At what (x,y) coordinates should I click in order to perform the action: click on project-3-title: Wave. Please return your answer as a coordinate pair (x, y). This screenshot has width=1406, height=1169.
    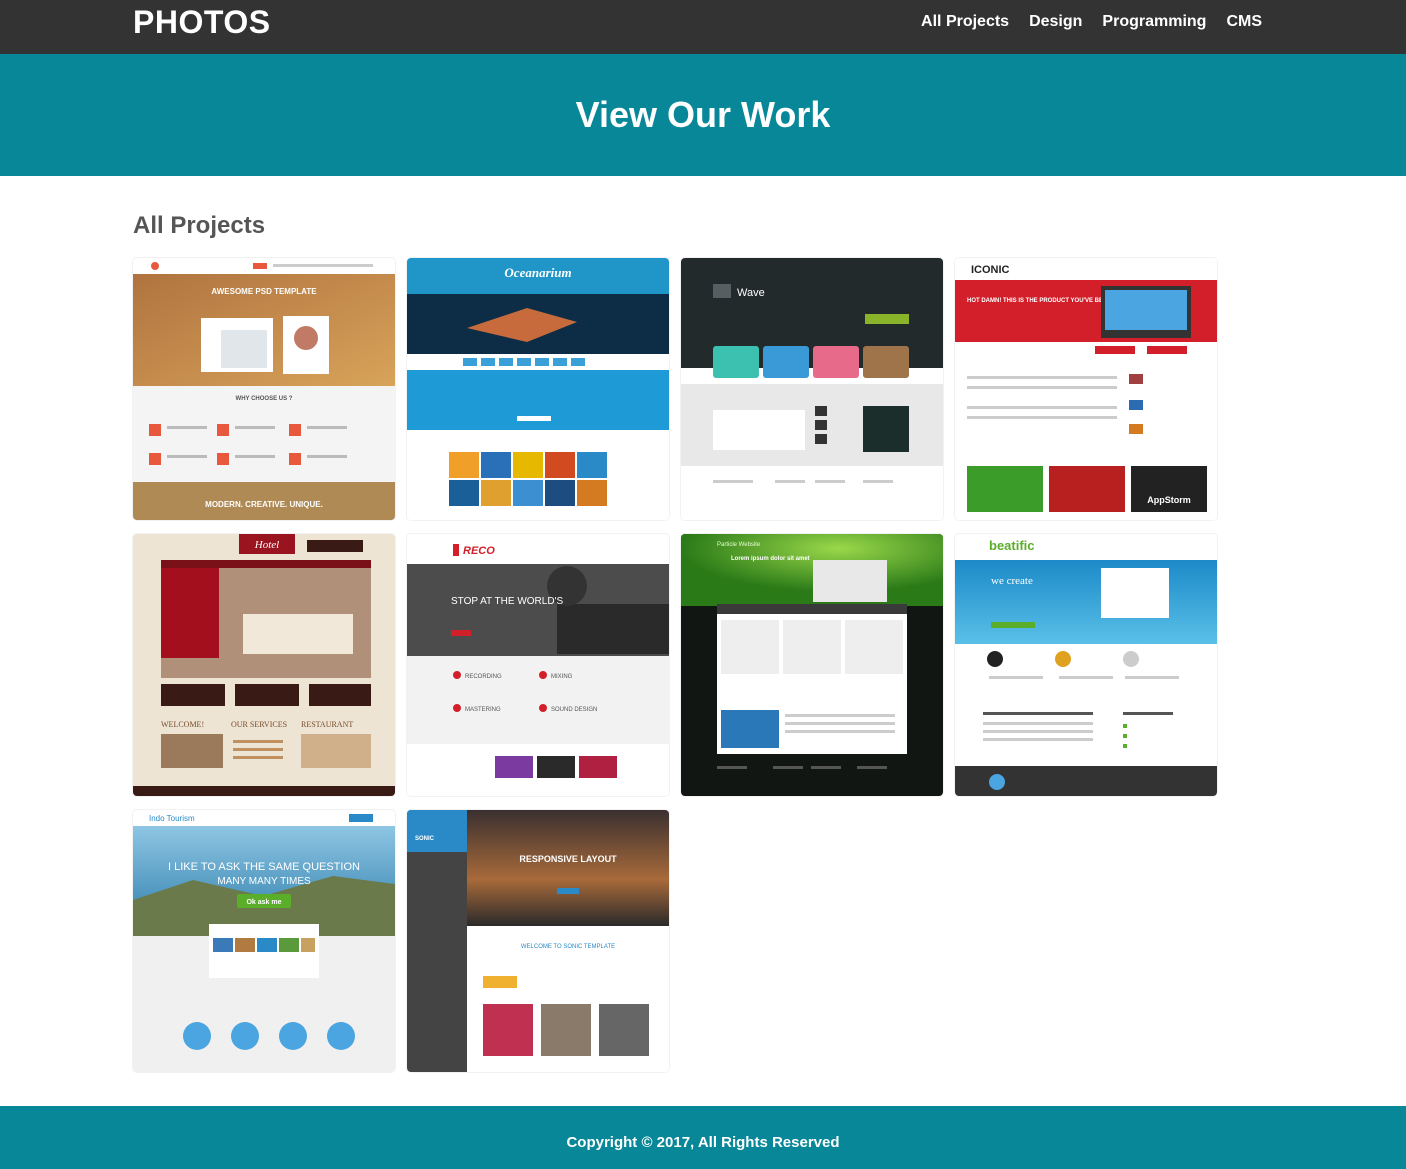
    Looking at the image, I should click on (751, 293).